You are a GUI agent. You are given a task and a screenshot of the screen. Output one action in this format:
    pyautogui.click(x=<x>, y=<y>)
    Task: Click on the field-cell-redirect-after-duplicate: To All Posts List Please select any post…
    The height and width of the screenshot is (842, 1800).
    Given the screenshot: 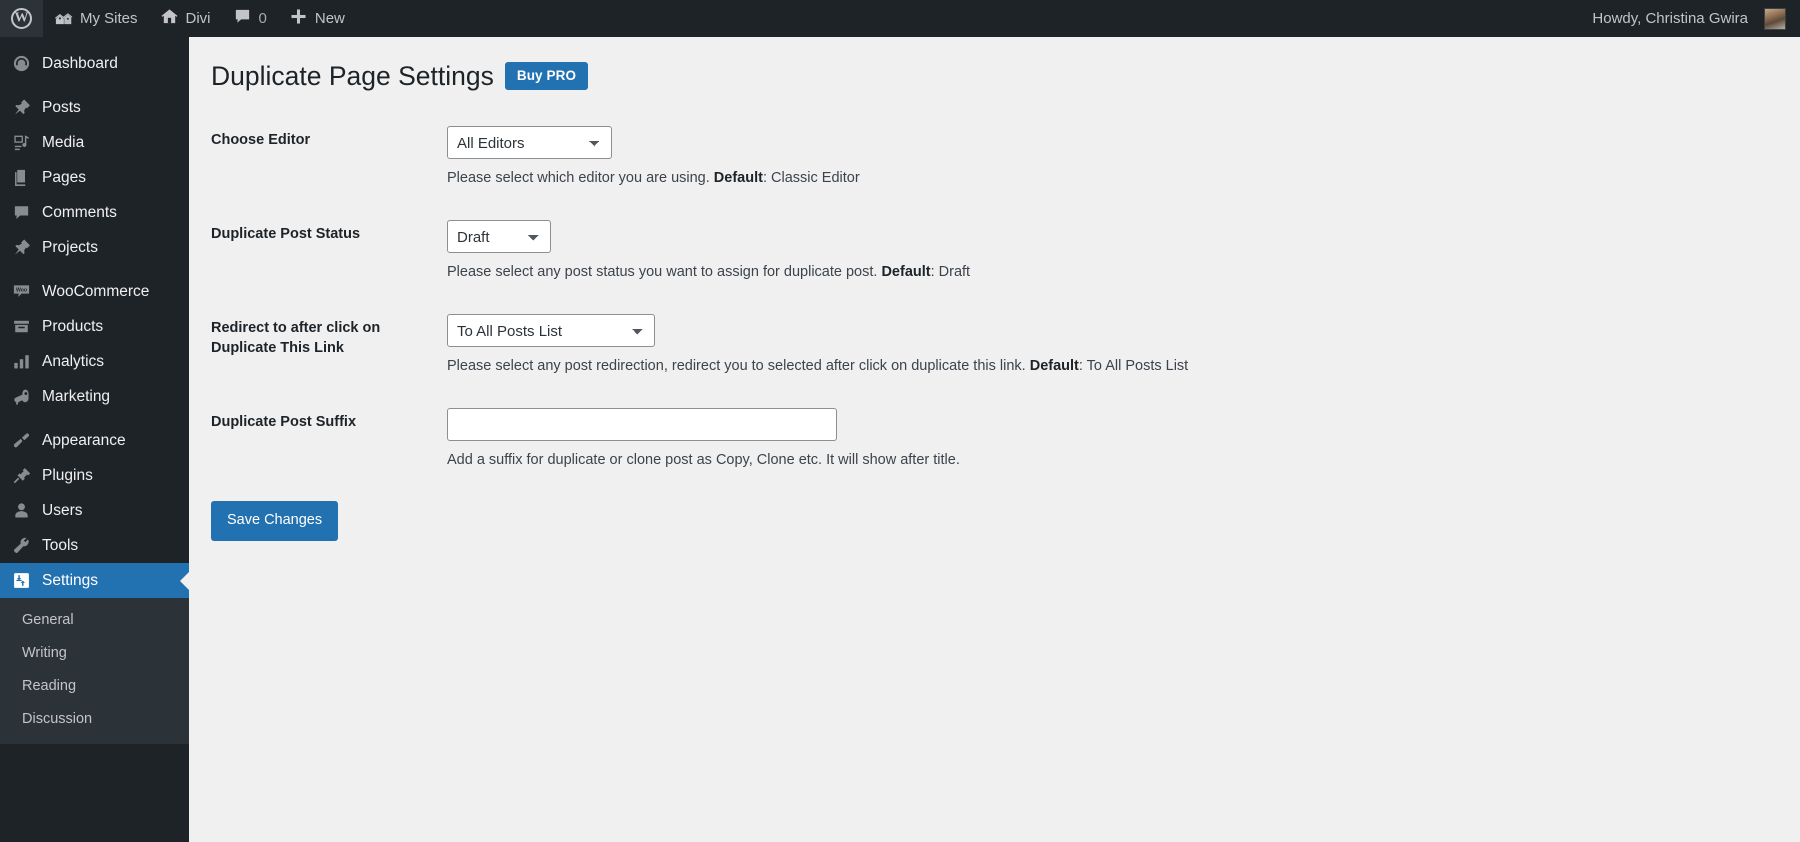 What is the action you would take?
    pyautogui.click(x=1108, y=346)
    